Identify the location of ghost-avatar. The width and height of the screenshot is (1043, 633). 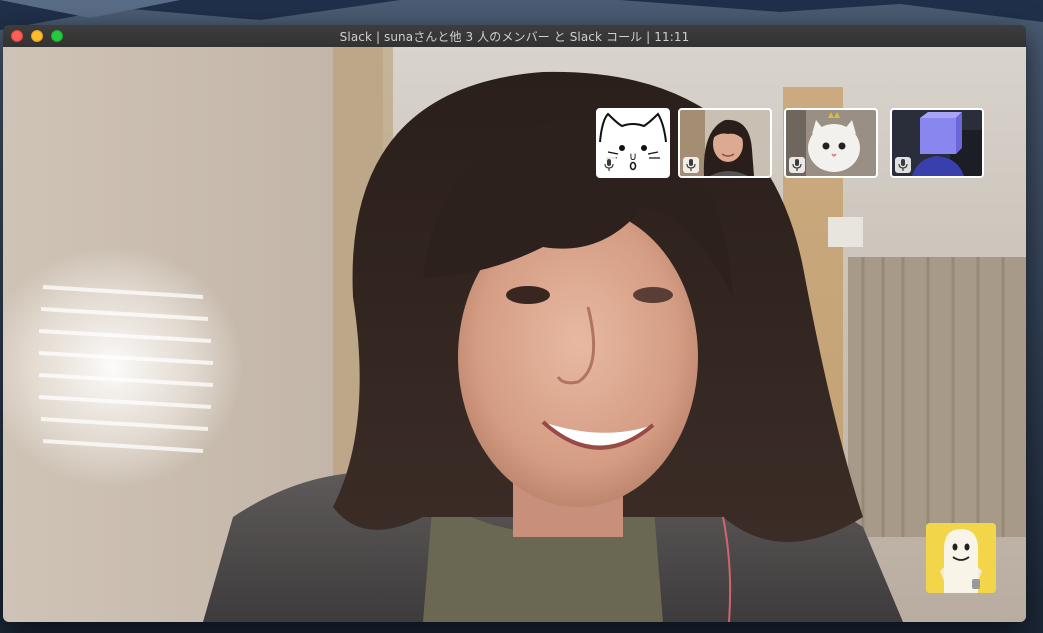
(961, 558).